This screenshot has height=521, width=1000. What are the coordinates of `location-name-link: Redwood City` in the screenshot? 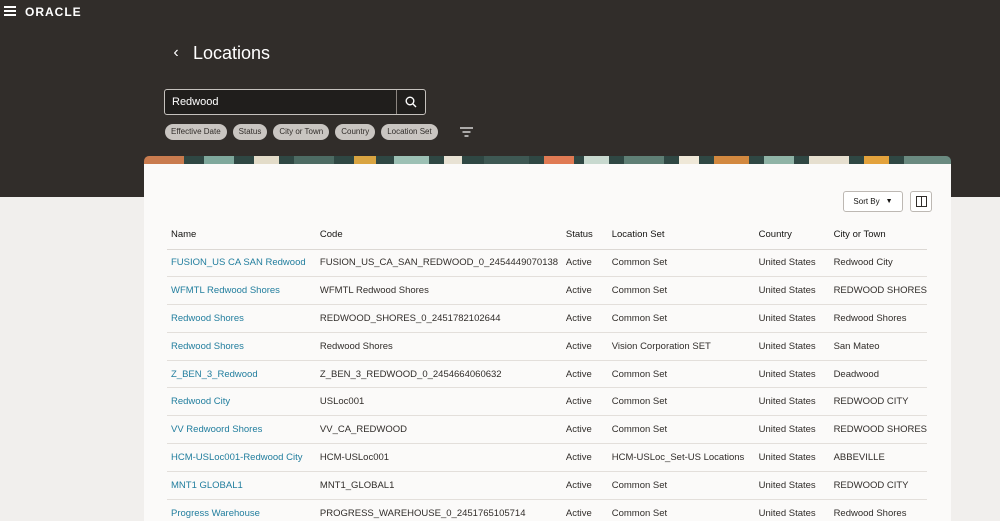 It's located at (200, 401).